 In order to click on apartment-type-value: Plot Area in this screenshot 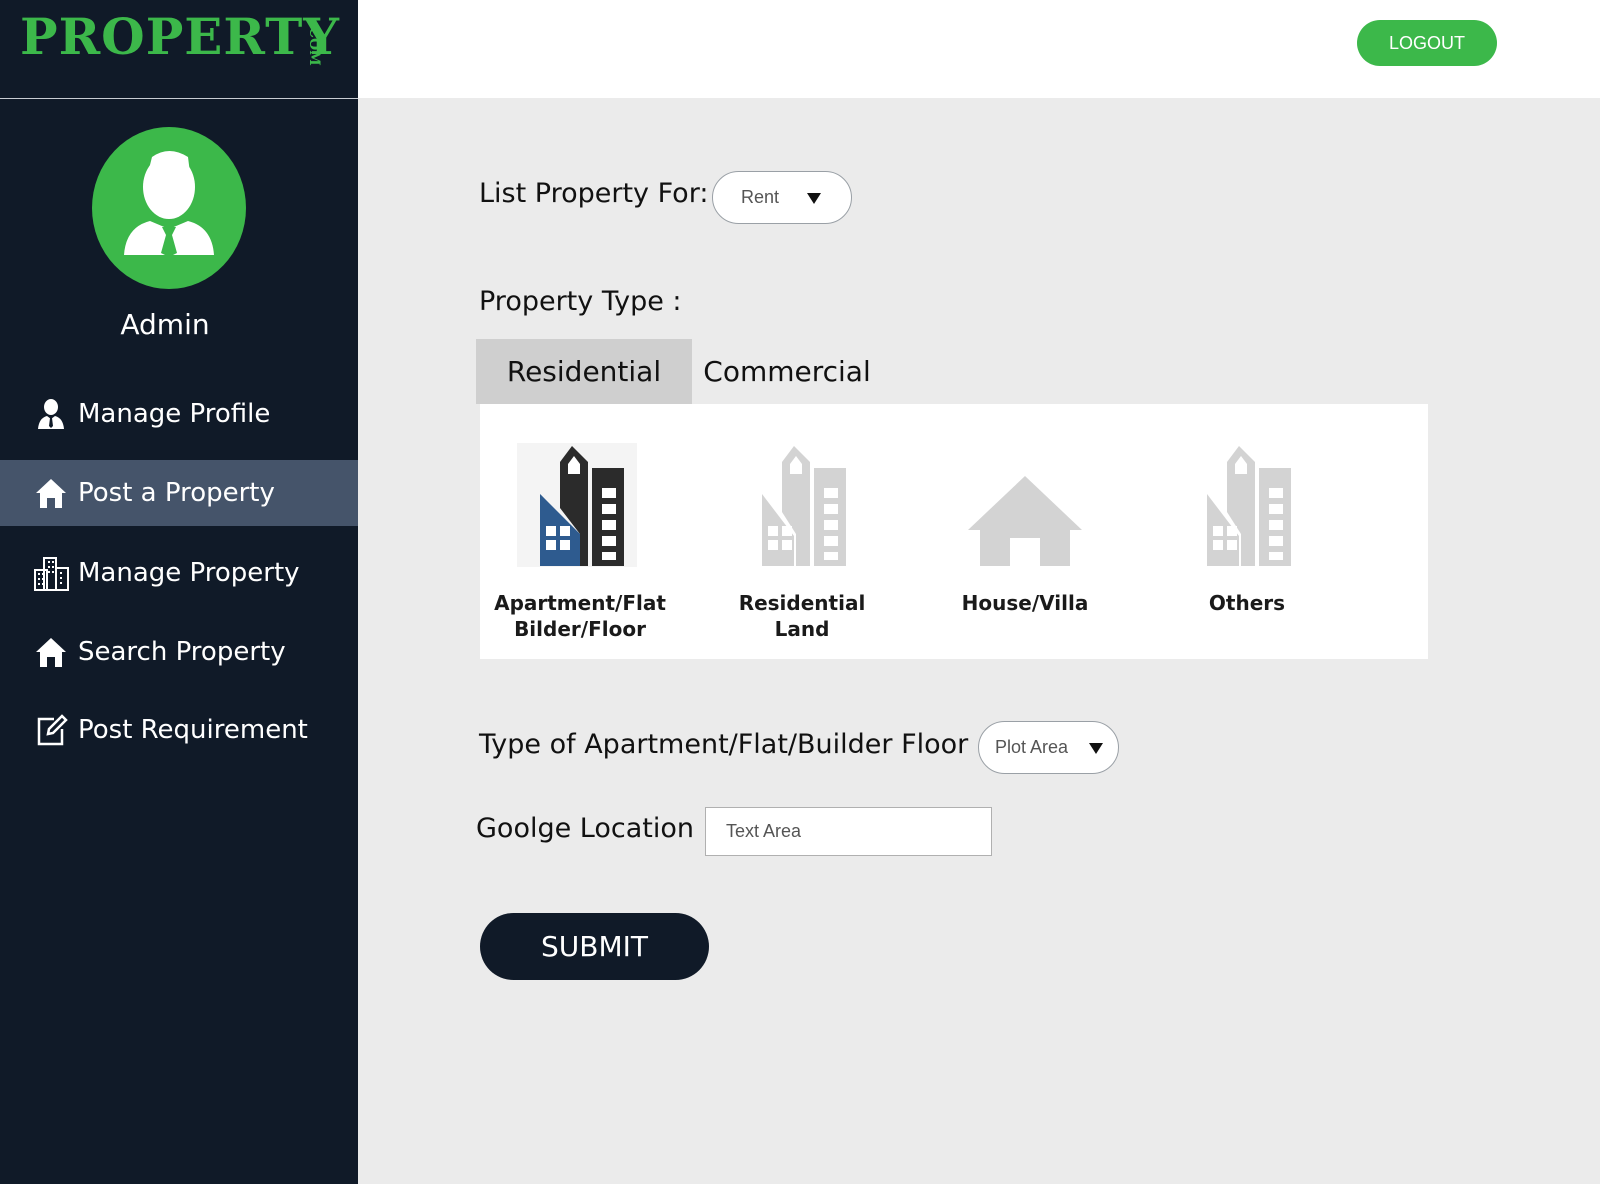, I will do `click(1032, 747)`.